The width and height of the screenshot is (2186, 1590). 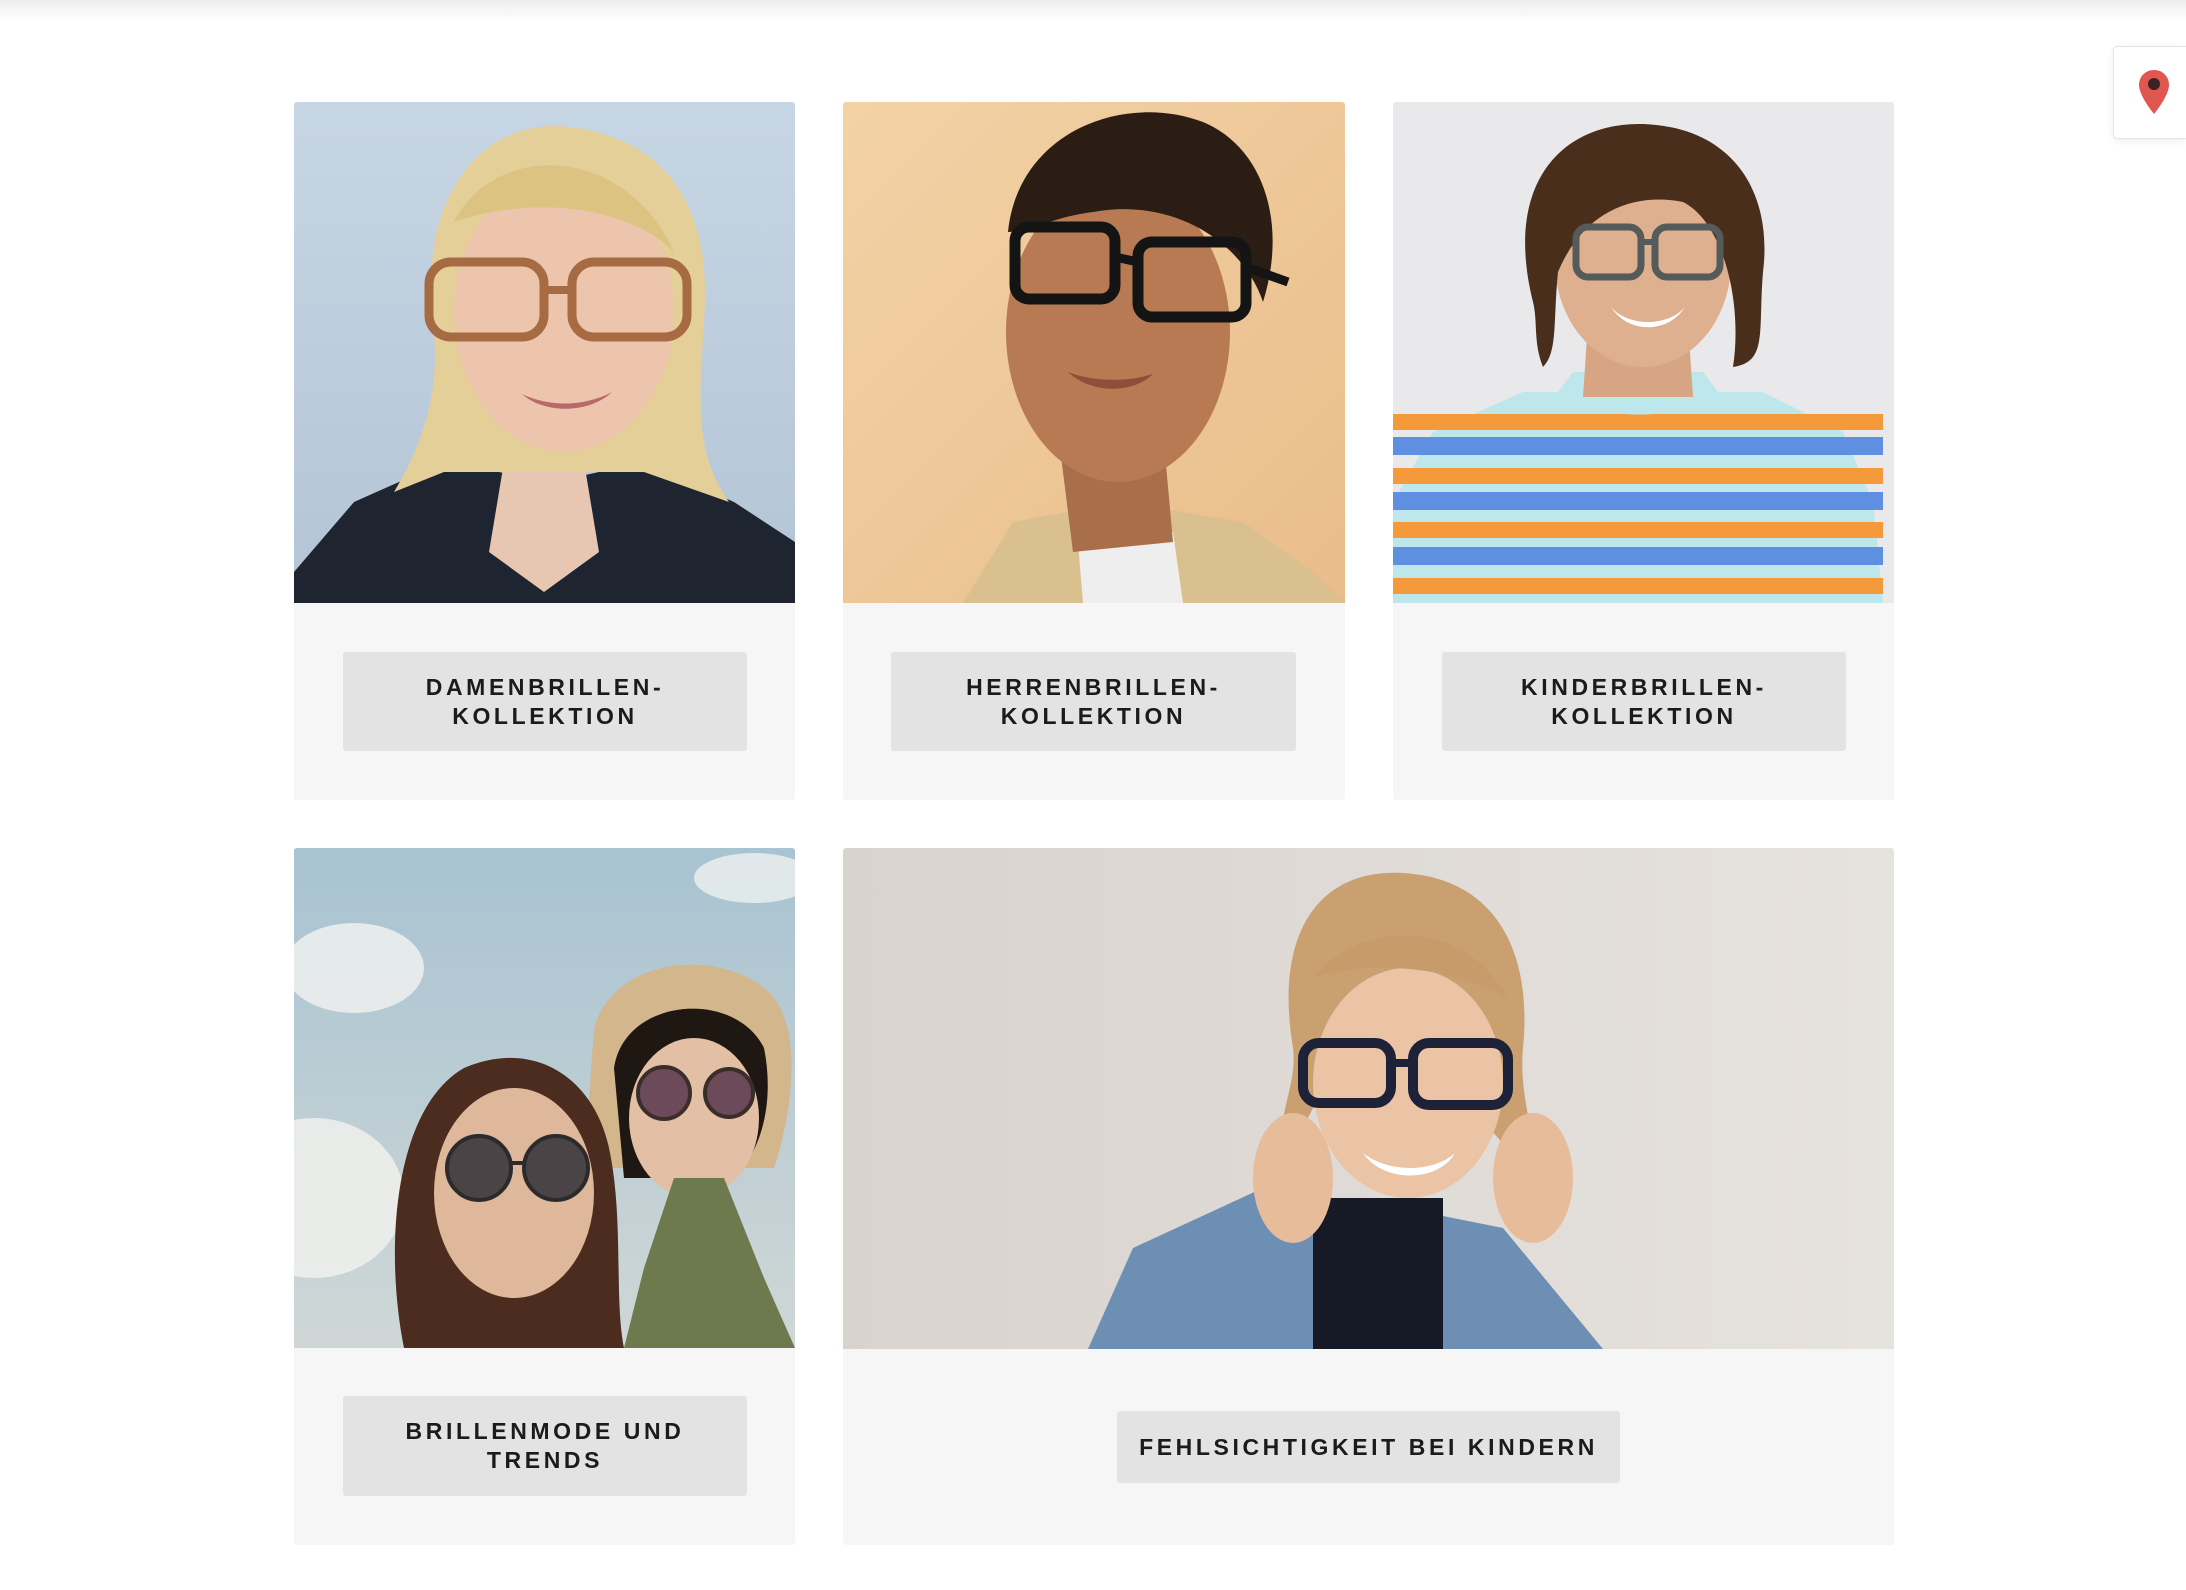 I want to click on brillenmode-trends-label: BRILLENMODE UND TRENDS, so click(x=545, y=1445).